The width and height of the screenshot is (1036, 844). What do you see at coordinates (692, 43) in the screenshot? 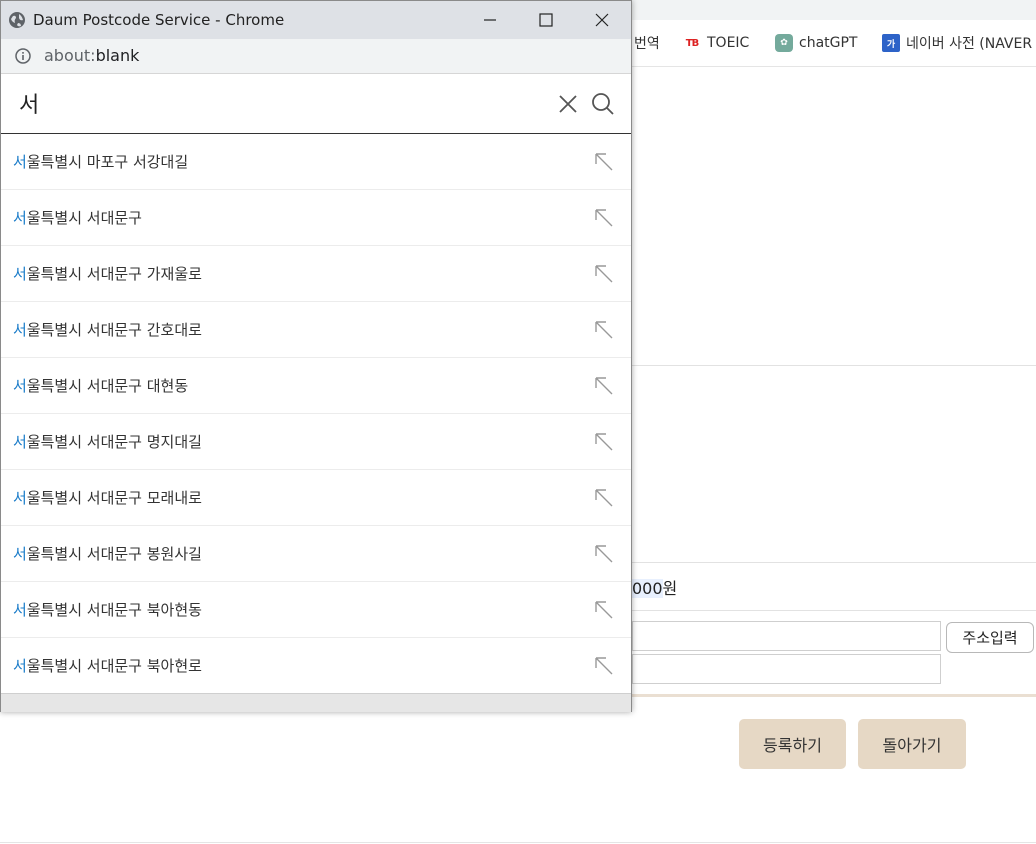
I see `toeic-icon: TB` at bounding box center [692, 43].